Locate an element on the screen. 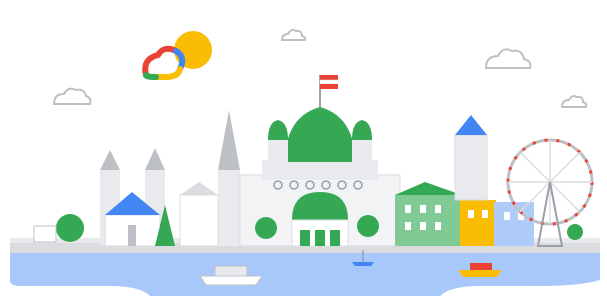  small-house is located at coordinates (45, 234).